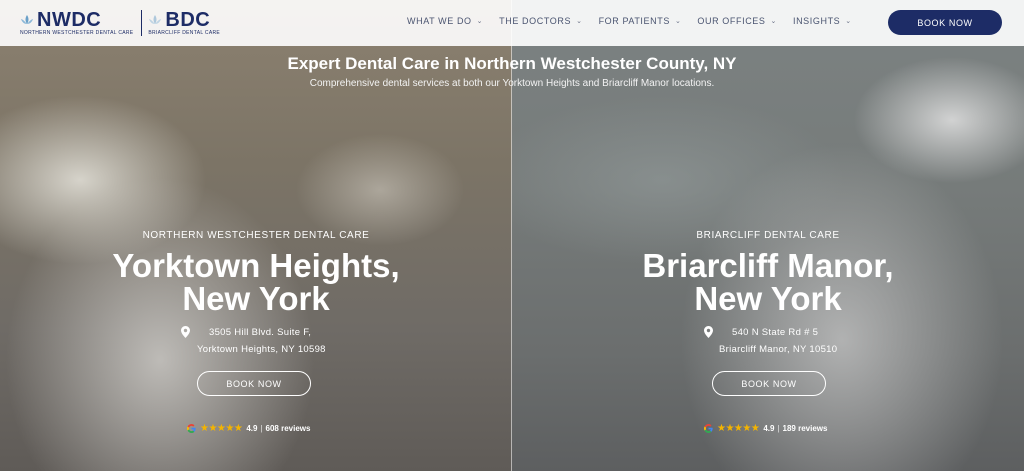 This screenshot has width=1024, height=471. What do you see at coordinates (188, 20) in the screenshot?
I see `logo-bdc-text: BDC` at bounding box center [188, 20].